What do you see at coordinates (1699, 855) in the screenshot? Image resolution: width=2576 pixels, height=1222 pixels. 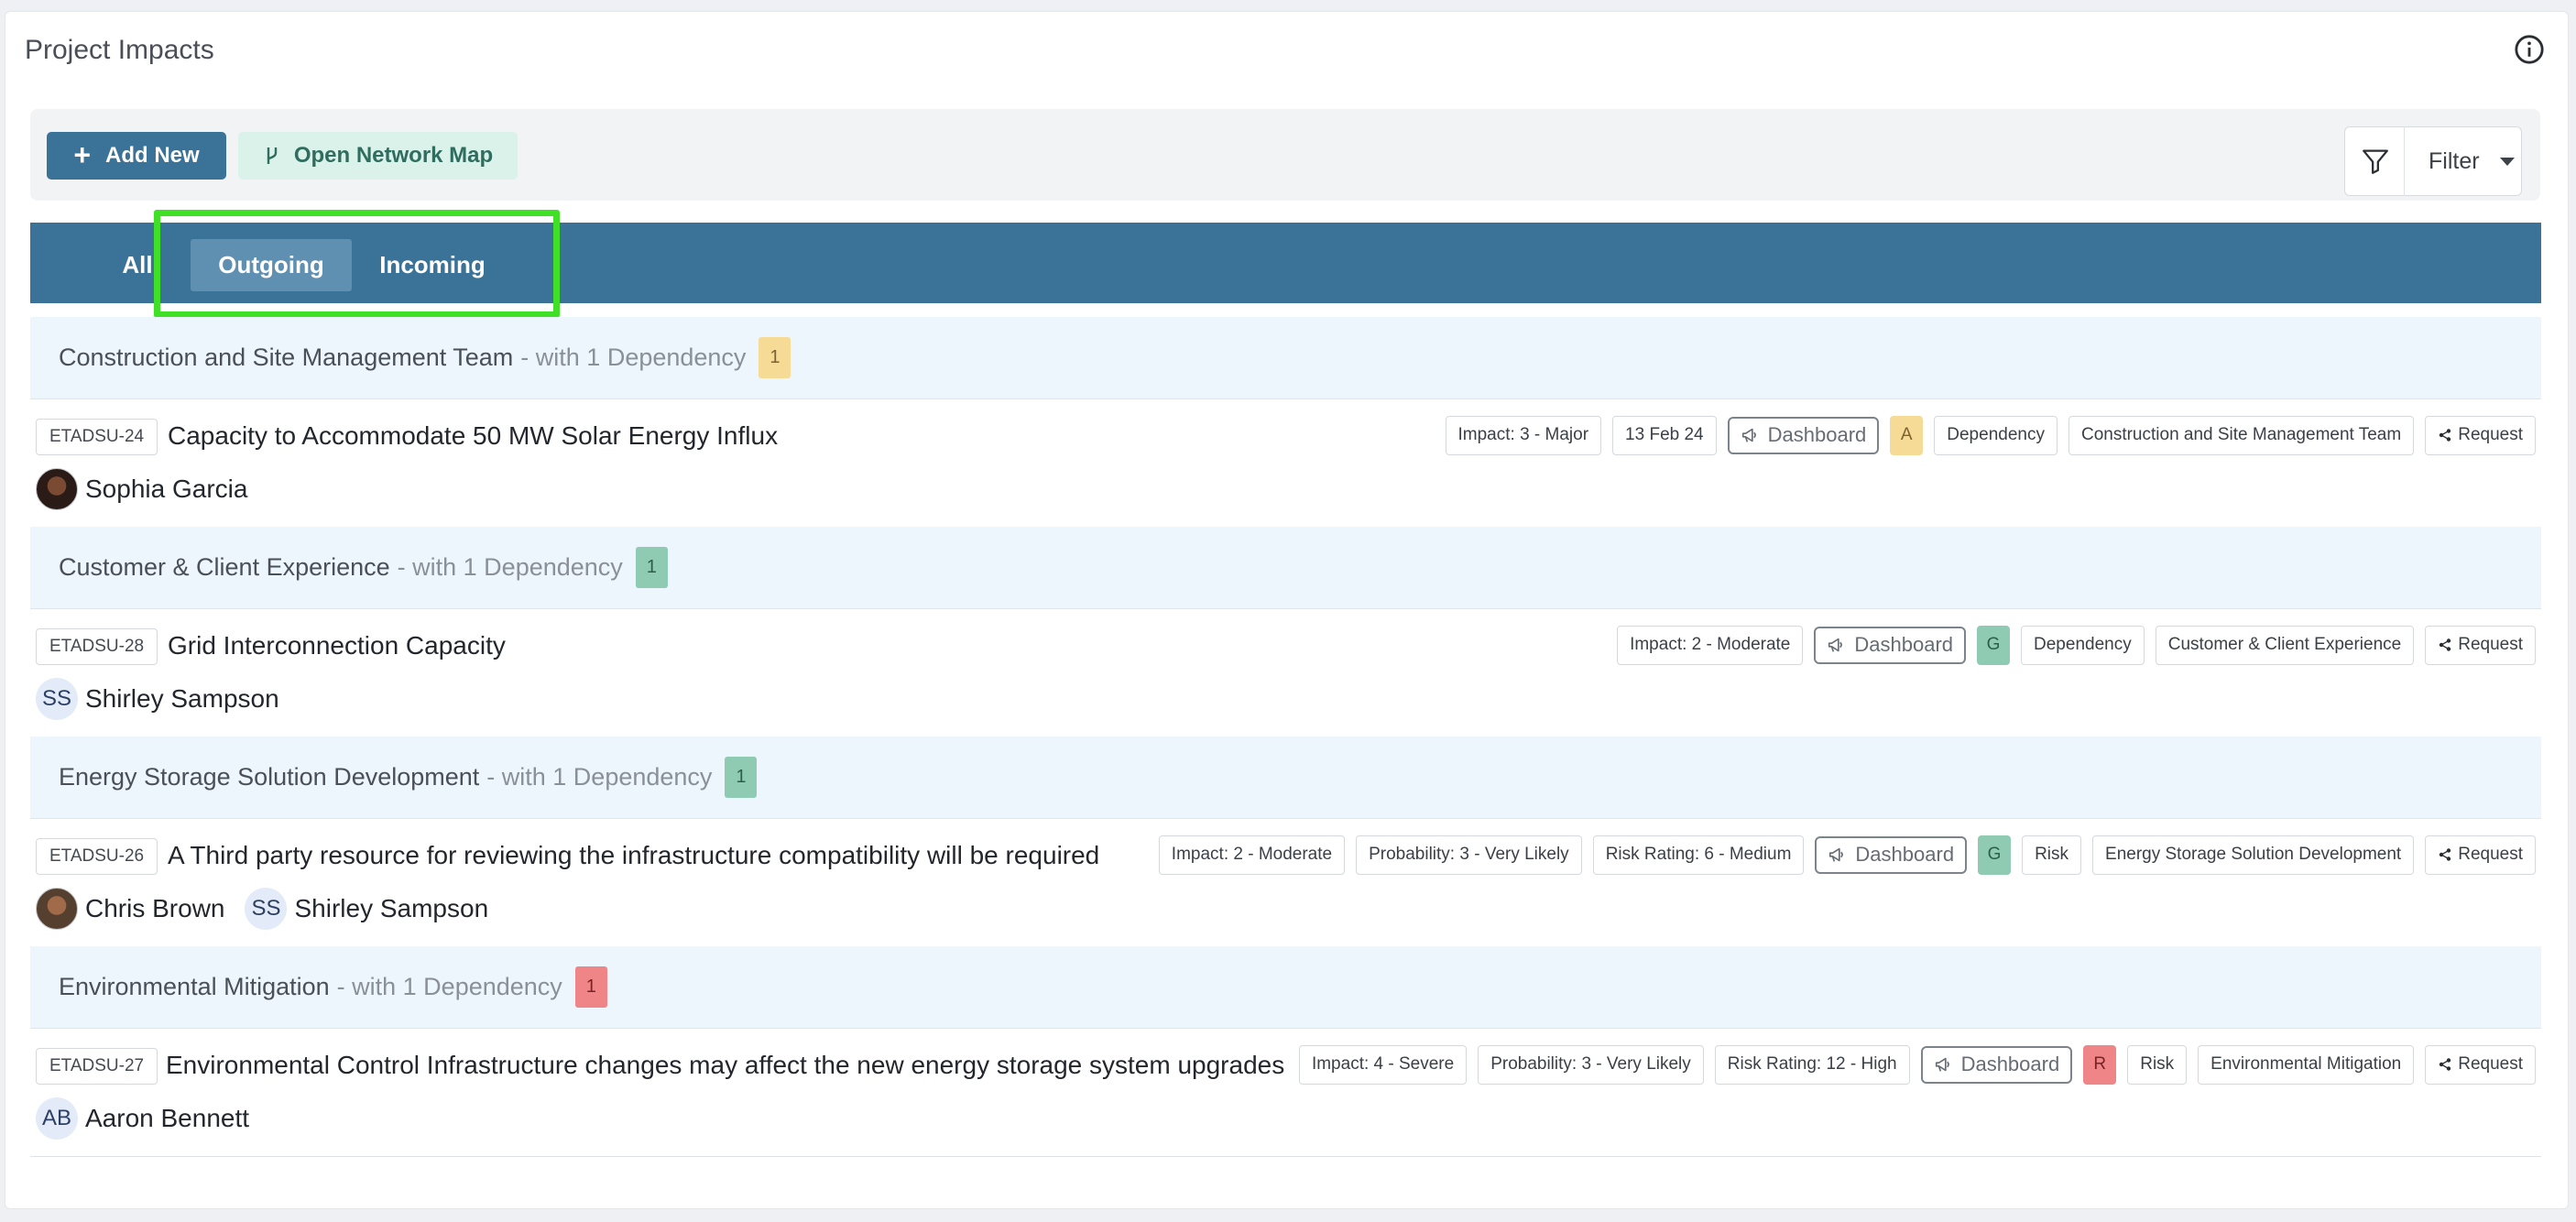 I see `risk-rating-chip: Risk Rating: 6 - Medium` at bounding box center [1699, 855].